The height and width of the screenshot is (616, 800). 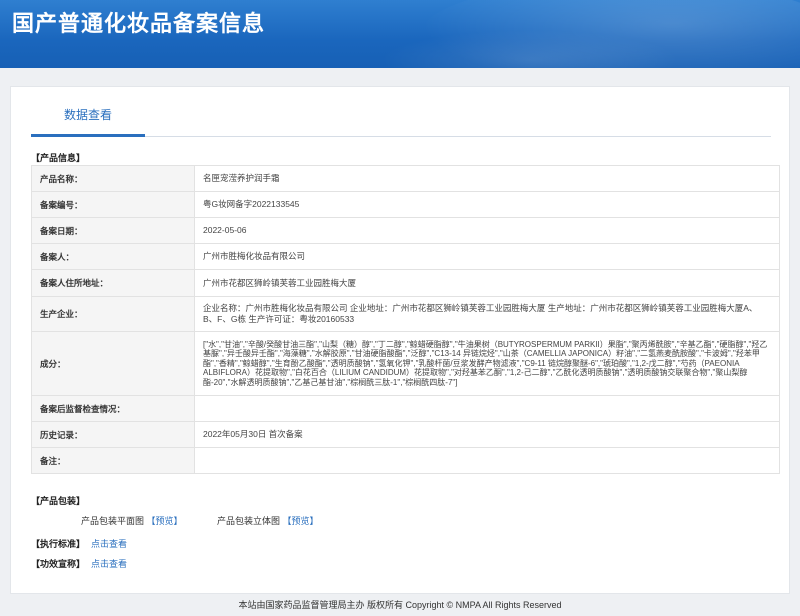 What do you see at coordinates (487, 434) in the screenshot?
I see `history-value: 2022年05月30日 首次备案` at bounding box center [487, 434].